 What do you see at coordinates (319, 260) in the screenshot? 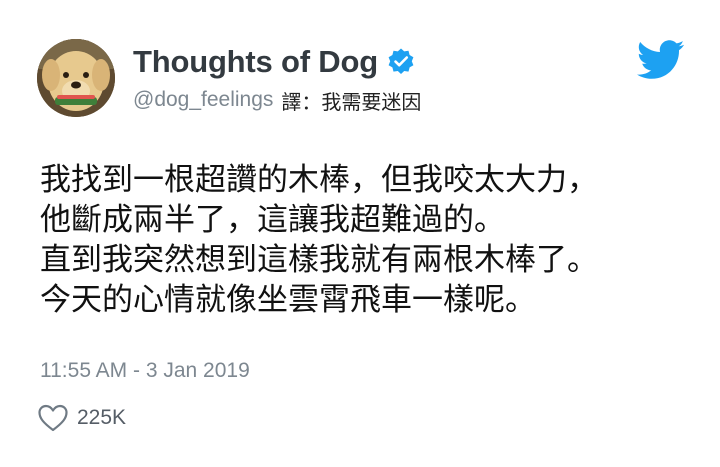
I see `tweet-line: 直到我突然想到這樣我就有兩根木棒了。` at bounding box center [319, 260].